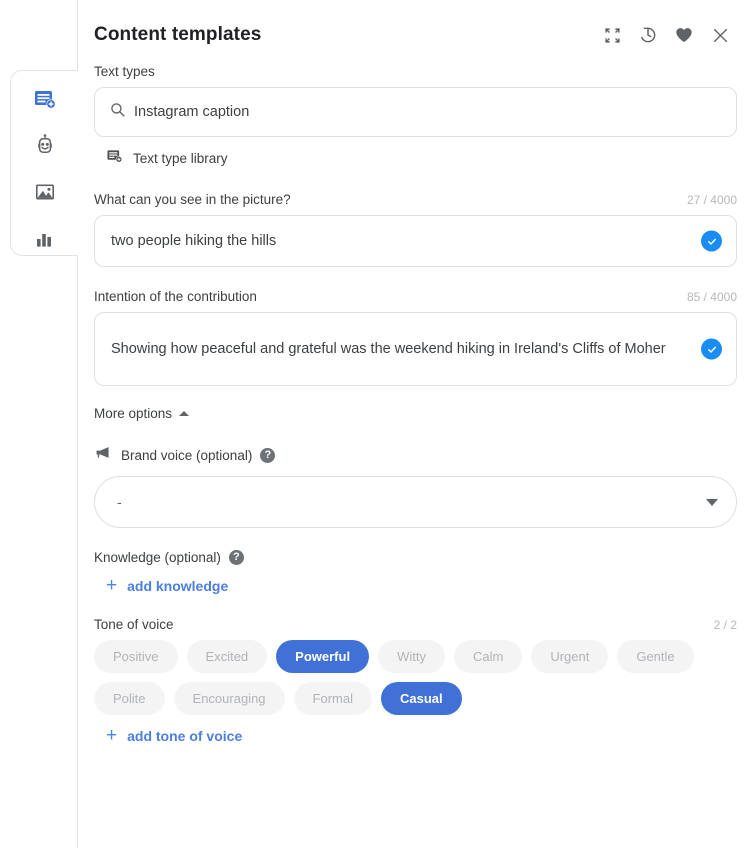  I want to click on tone-pill-powerful: Powerful, so click(323, 656).